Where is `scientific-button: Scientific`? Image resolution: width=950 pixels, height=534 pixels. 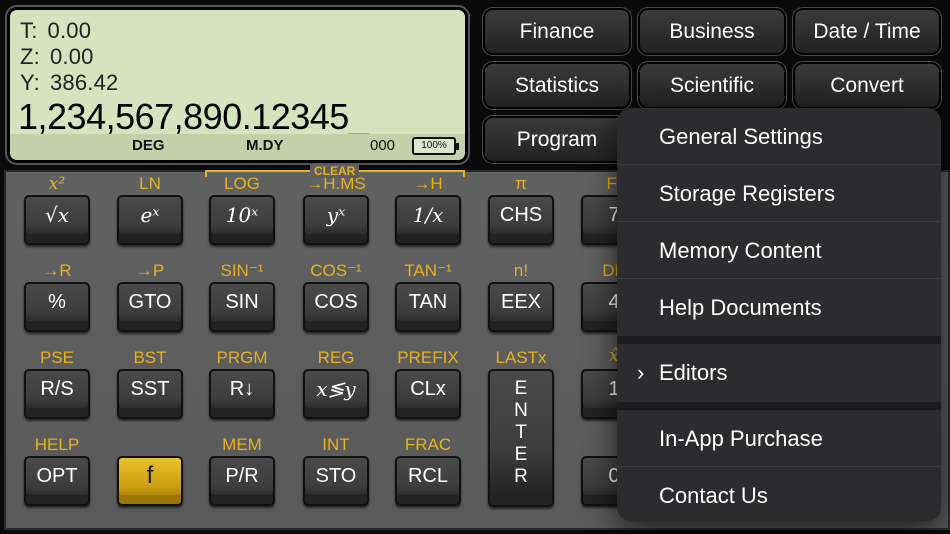 scientific-button: Scientific is located at coordinates (712, 85).